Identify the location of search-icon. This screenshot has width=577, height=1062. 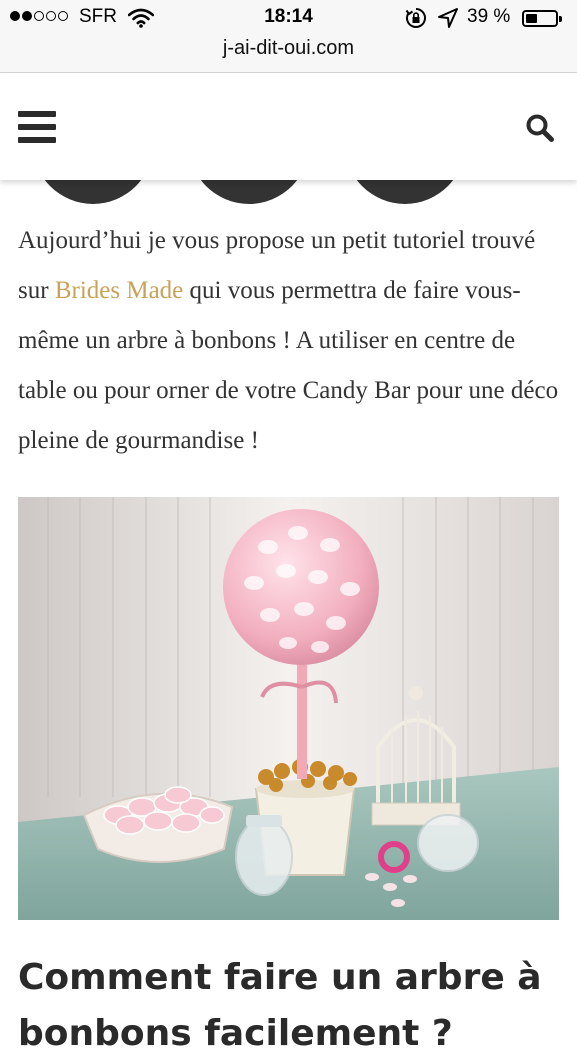
(540, 128).